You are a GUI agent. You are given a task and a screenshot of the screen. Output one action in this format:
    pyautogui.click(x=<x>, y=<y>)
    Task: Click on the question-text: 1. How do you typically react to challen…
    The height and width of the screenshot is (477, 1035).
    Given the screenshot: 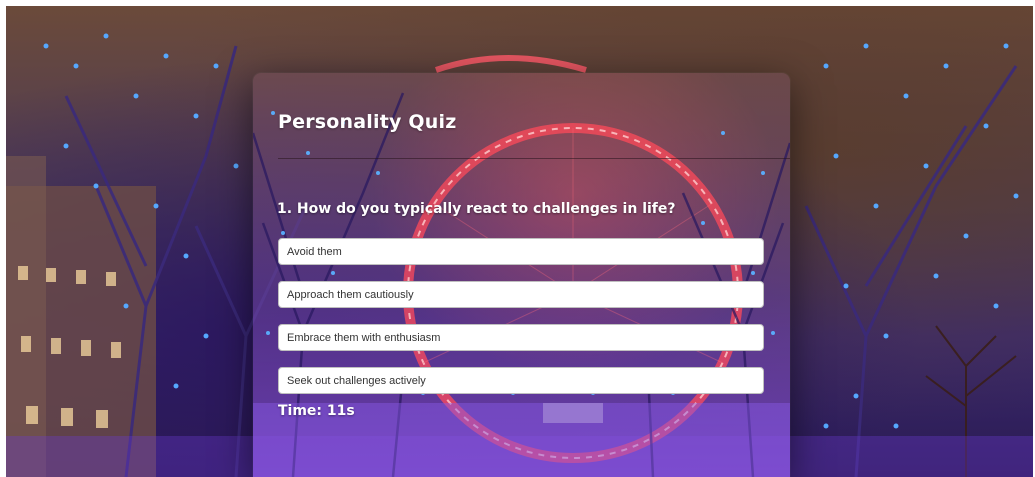 What is the action you would take?
    pyautogui.click(x=476, y=209)
    